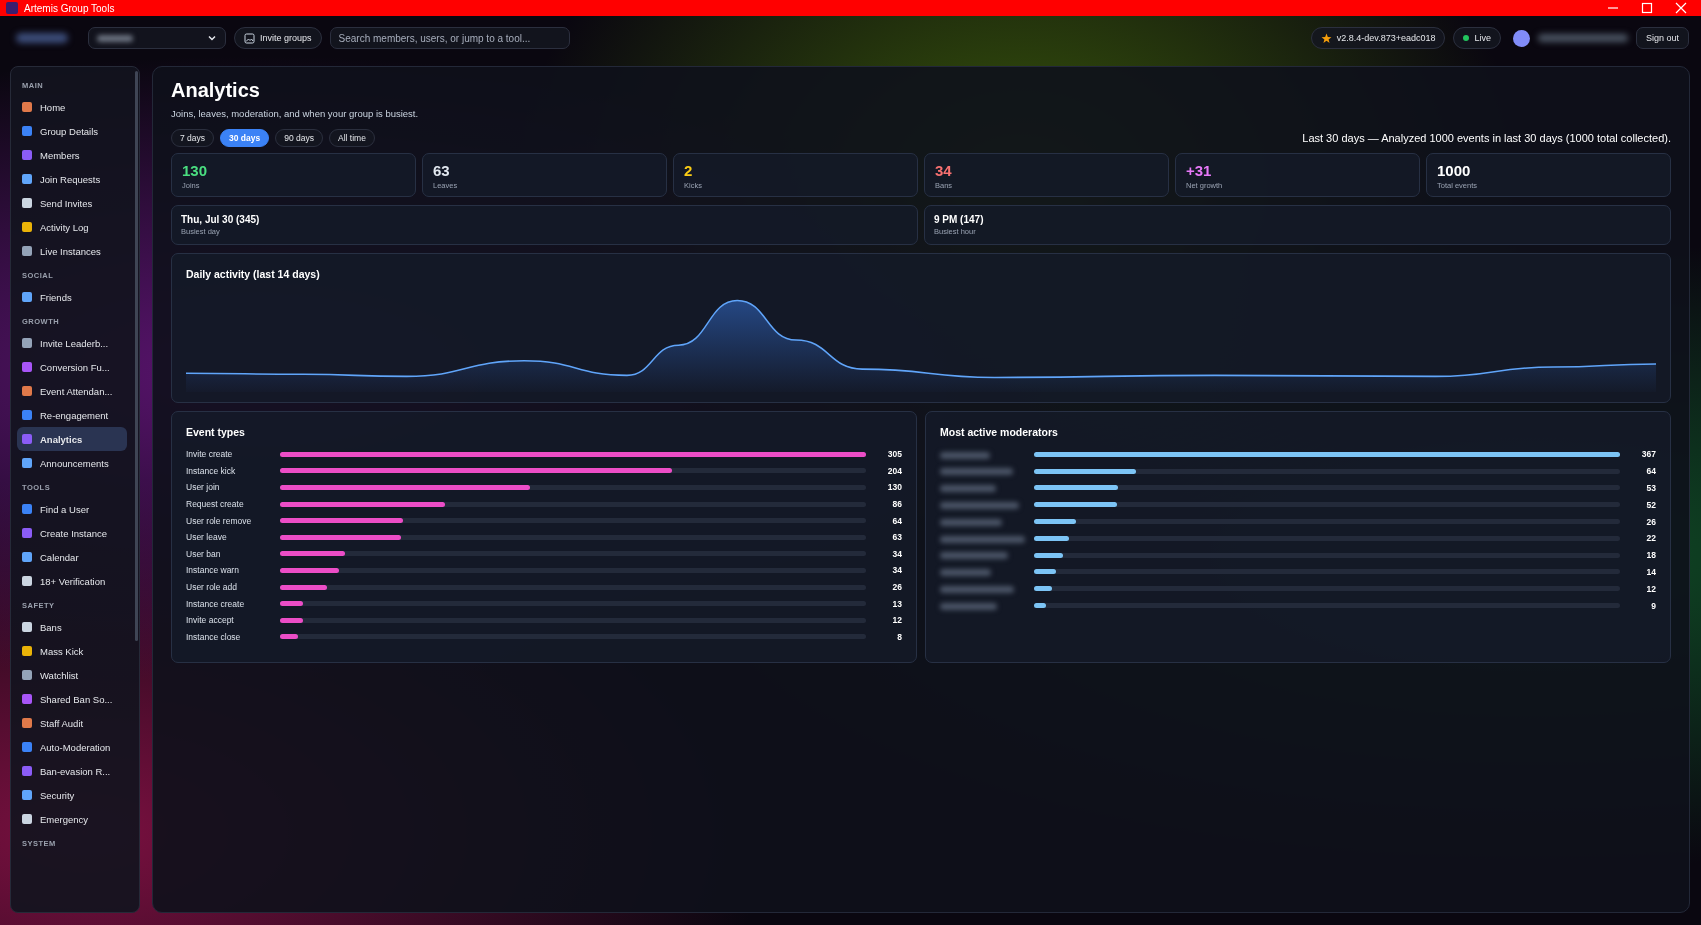 This screenshot has width=1701, height=925. Describe the element at coordinates (216, 90) in the screenshot. I see `page-title: Analytics` at that location.